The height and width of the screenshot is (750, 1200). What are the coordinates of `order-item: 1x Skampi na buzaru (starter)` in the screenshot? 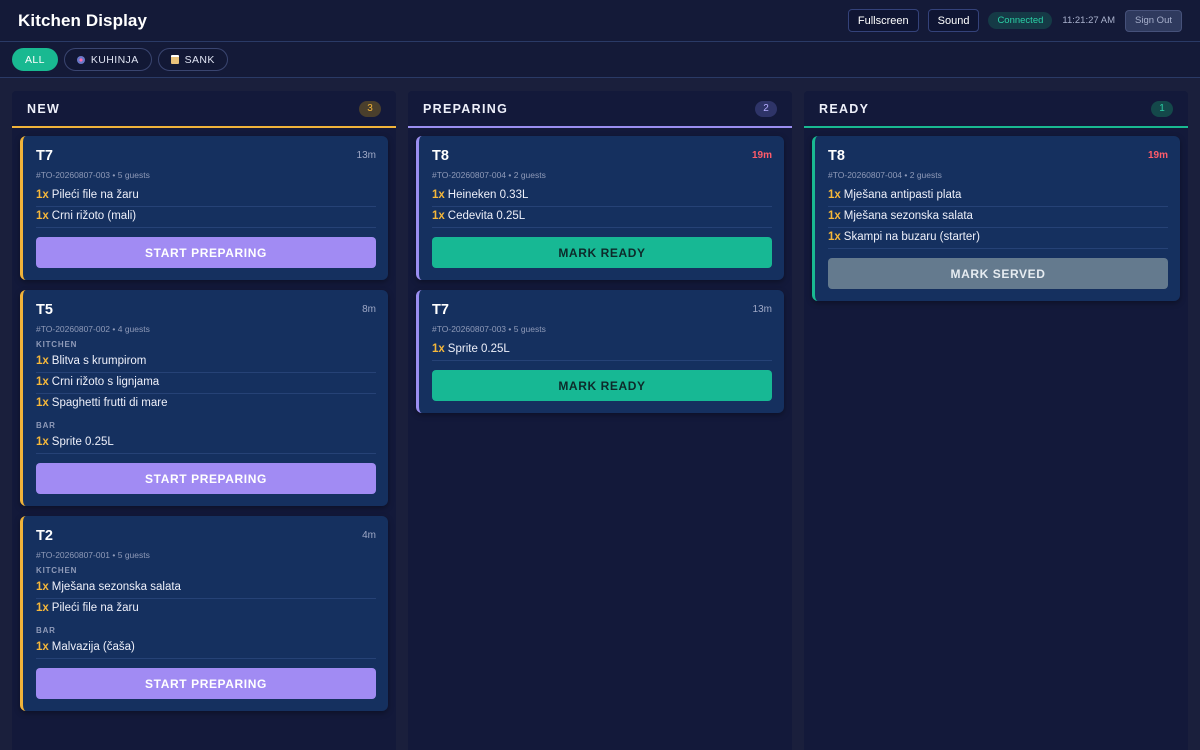 It's located at (998, 238).